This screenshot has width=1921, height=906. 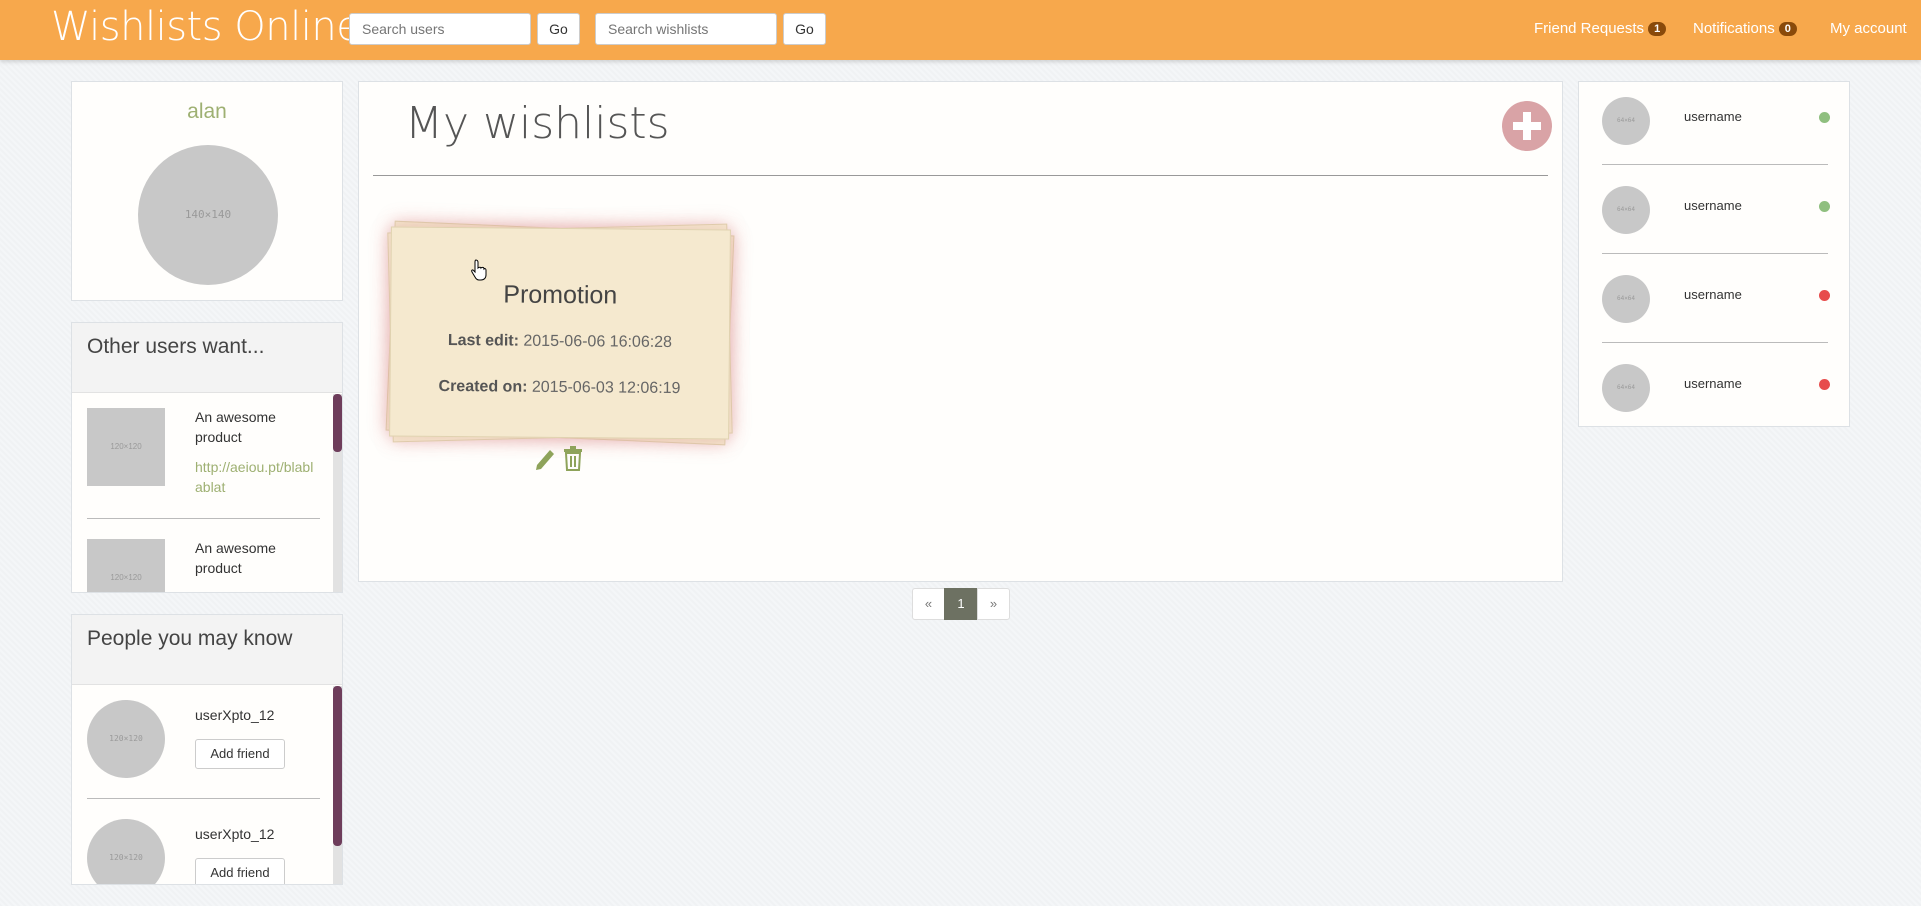 I want to click on notifications-badge: 0, so click(x=1787, y=29).